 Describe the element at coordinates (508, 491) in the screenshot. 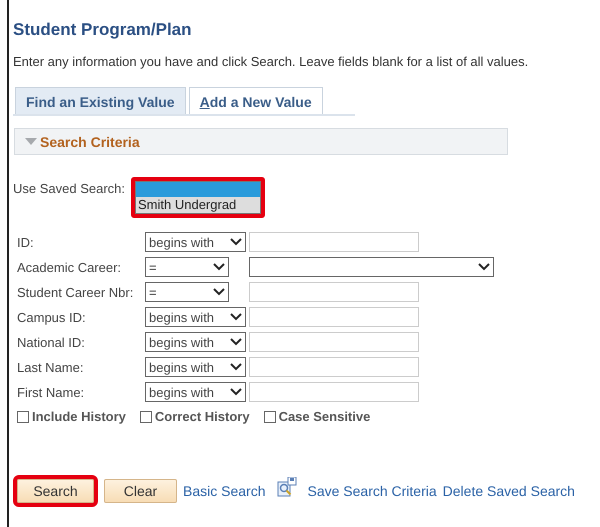

I see `link: Delete Saved Search` at that location.